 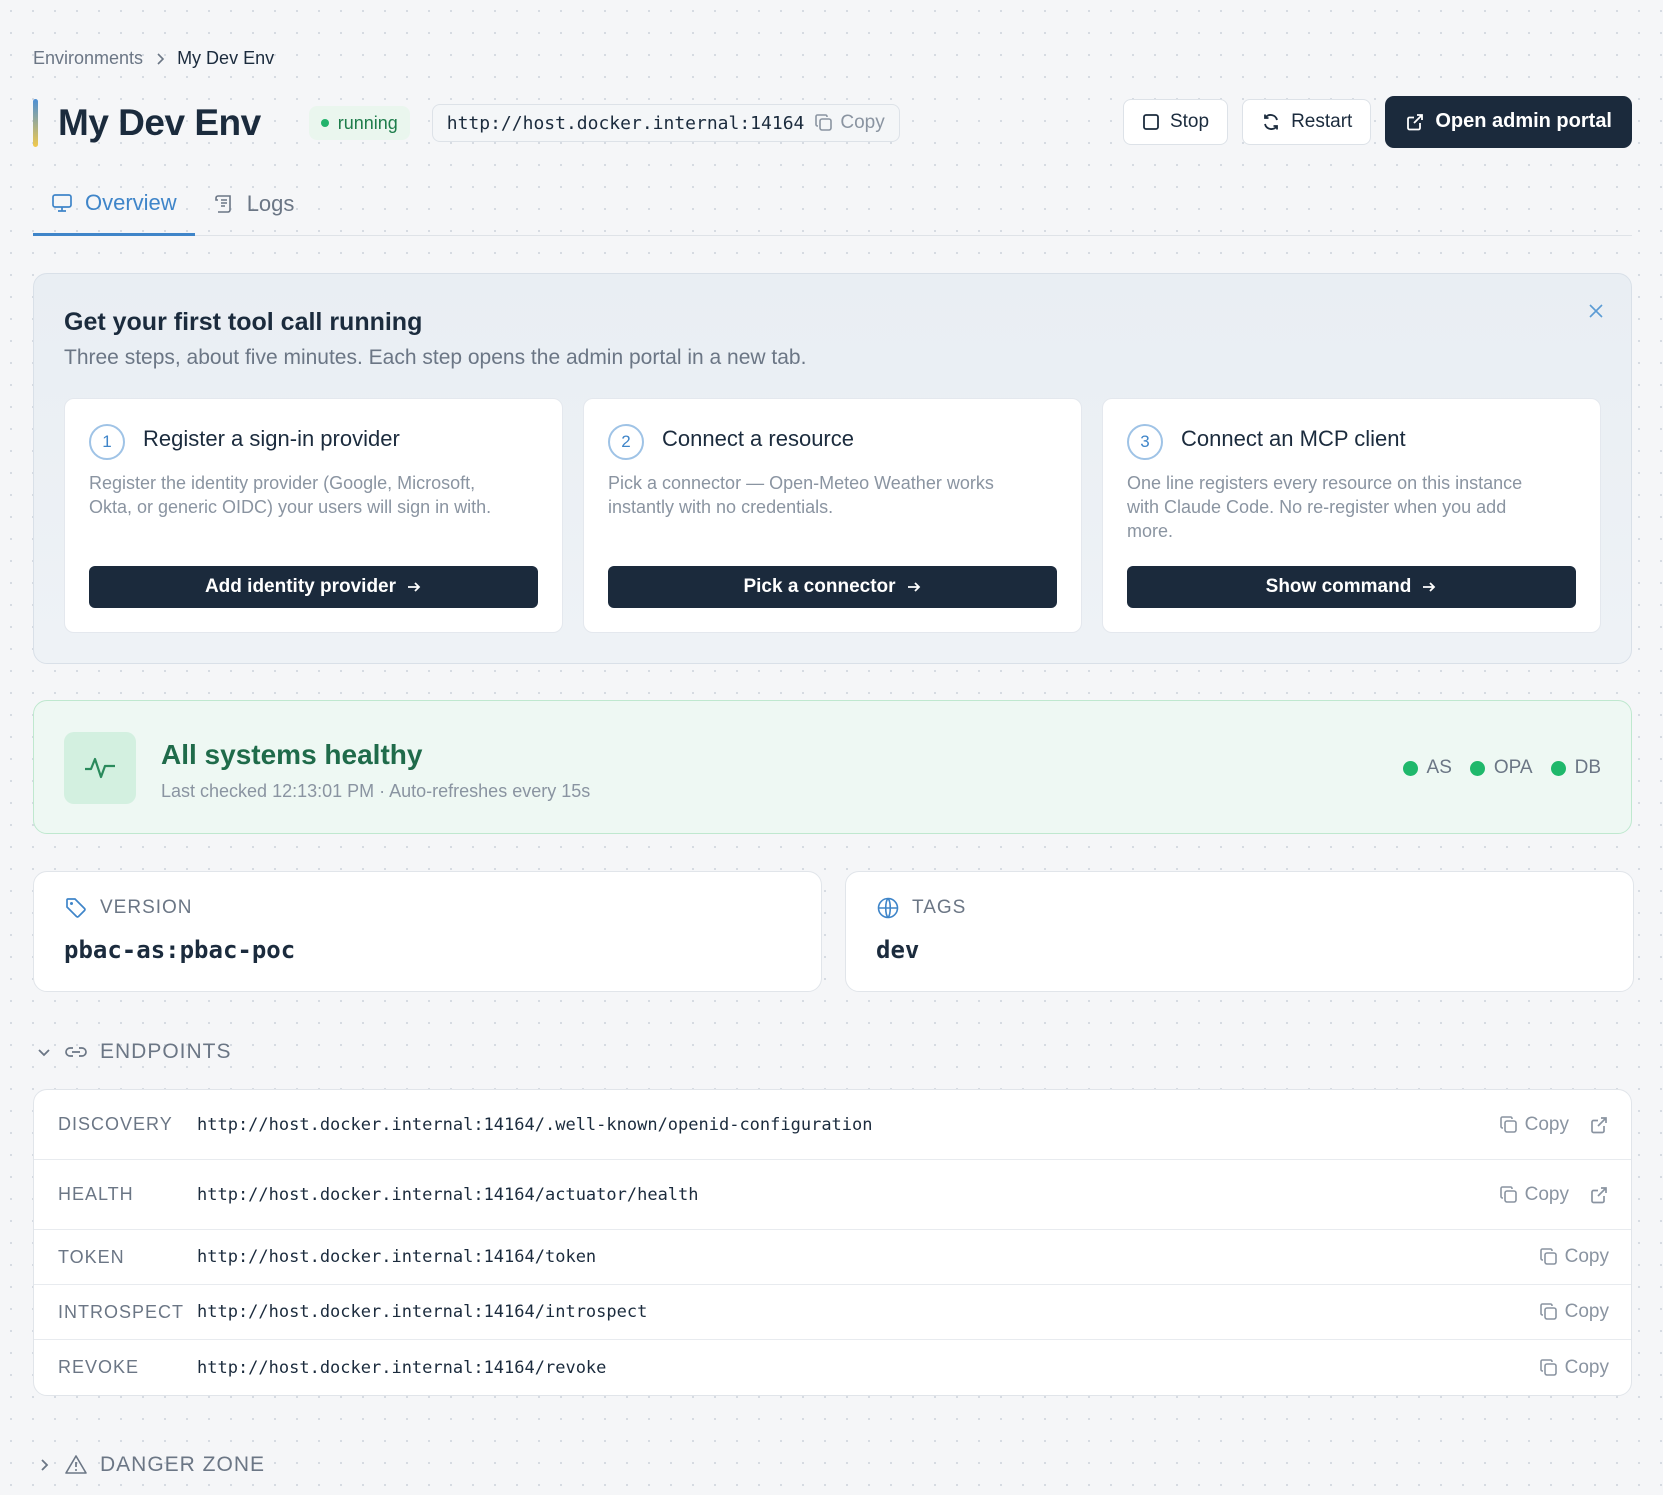 What do you see at coordinates (427, 931) in the screenshot?
I see `version-card: VERSION pbac-as:pbac-poc` at bounding box center [427, 931].